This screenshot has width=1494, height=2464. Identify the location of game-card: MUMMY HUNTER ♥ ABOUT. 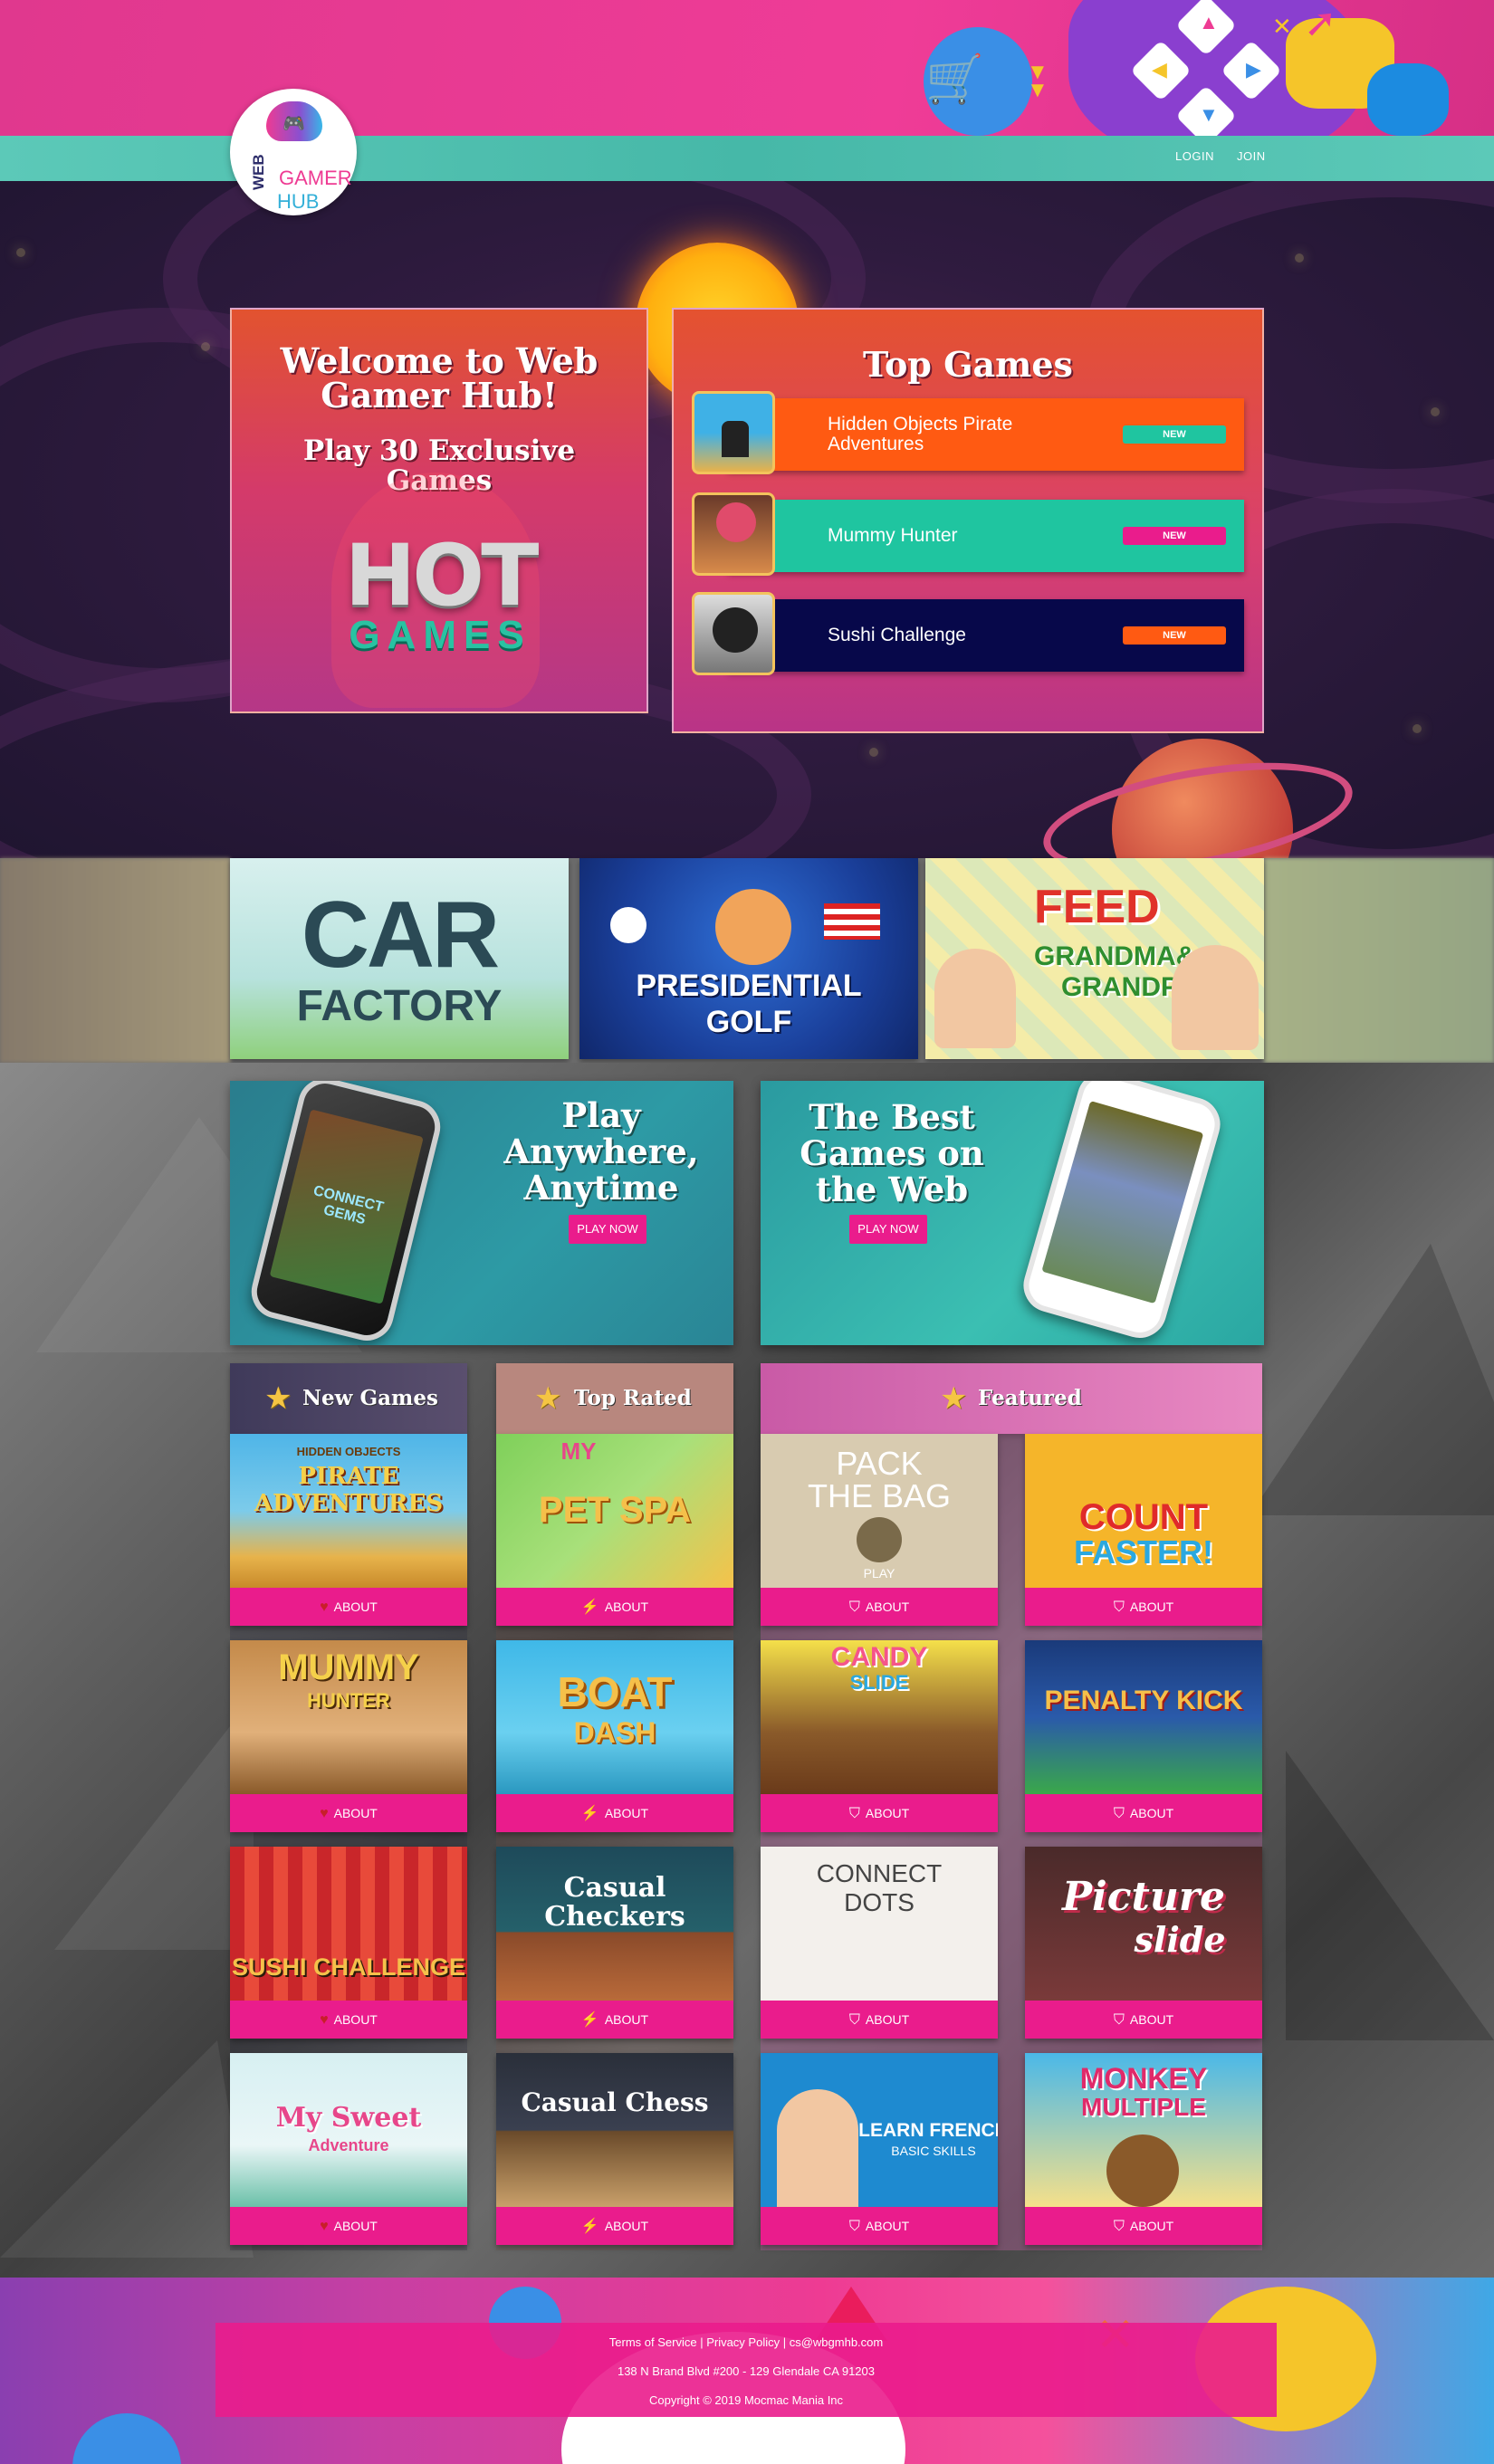
(348, 1736).